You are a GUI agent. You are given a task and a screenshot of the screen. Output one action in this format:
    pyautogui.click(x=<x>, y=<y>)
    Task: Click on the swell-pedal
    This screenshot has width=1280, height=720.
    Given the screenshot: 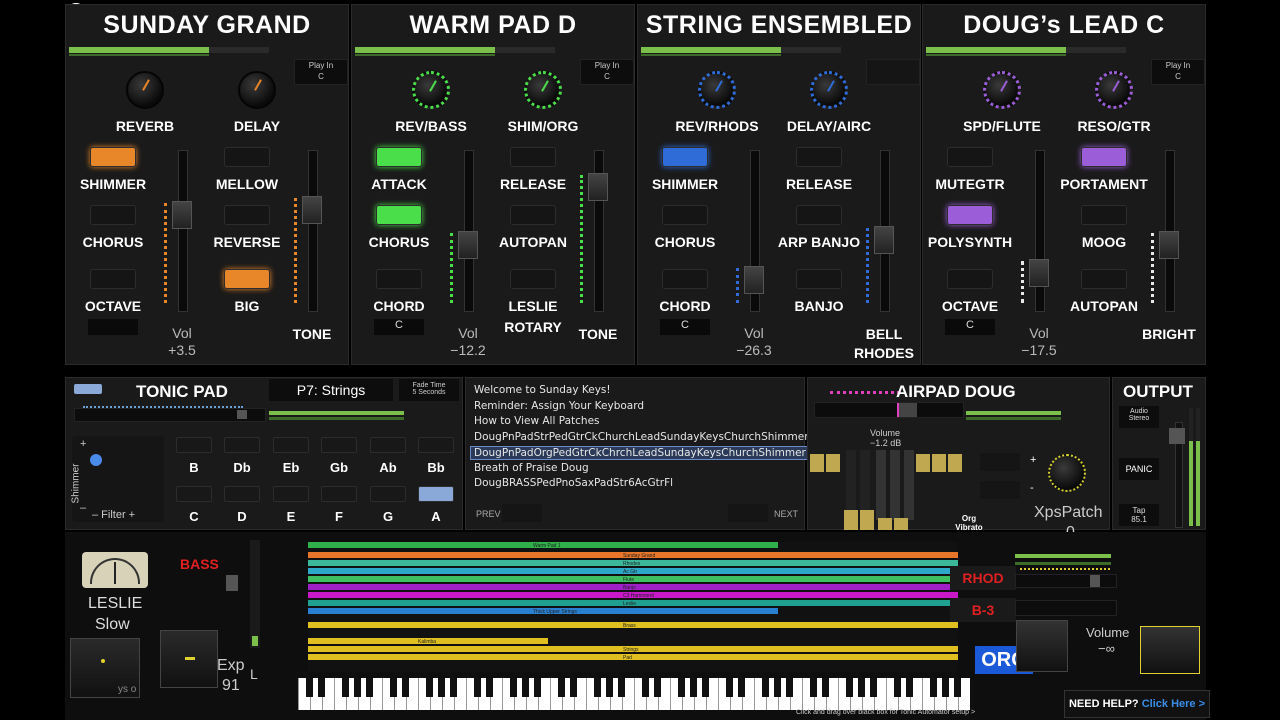 What is the action you would take?
    pyautogui.click(x=1042, y=646)
    